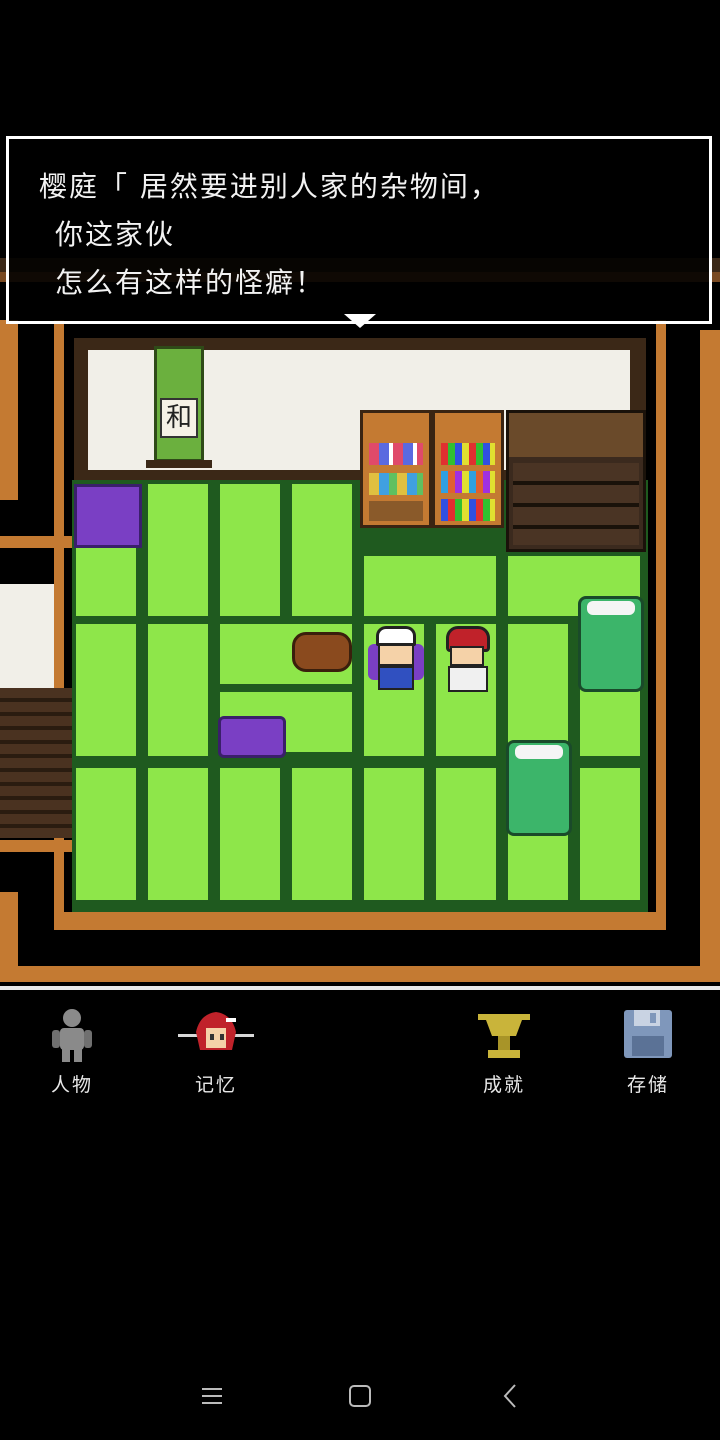  What do you see at coordinates (216, 1034) in the screenshot?
I see `red-hair-portrait-icon` at bounding box center [216, 1034].